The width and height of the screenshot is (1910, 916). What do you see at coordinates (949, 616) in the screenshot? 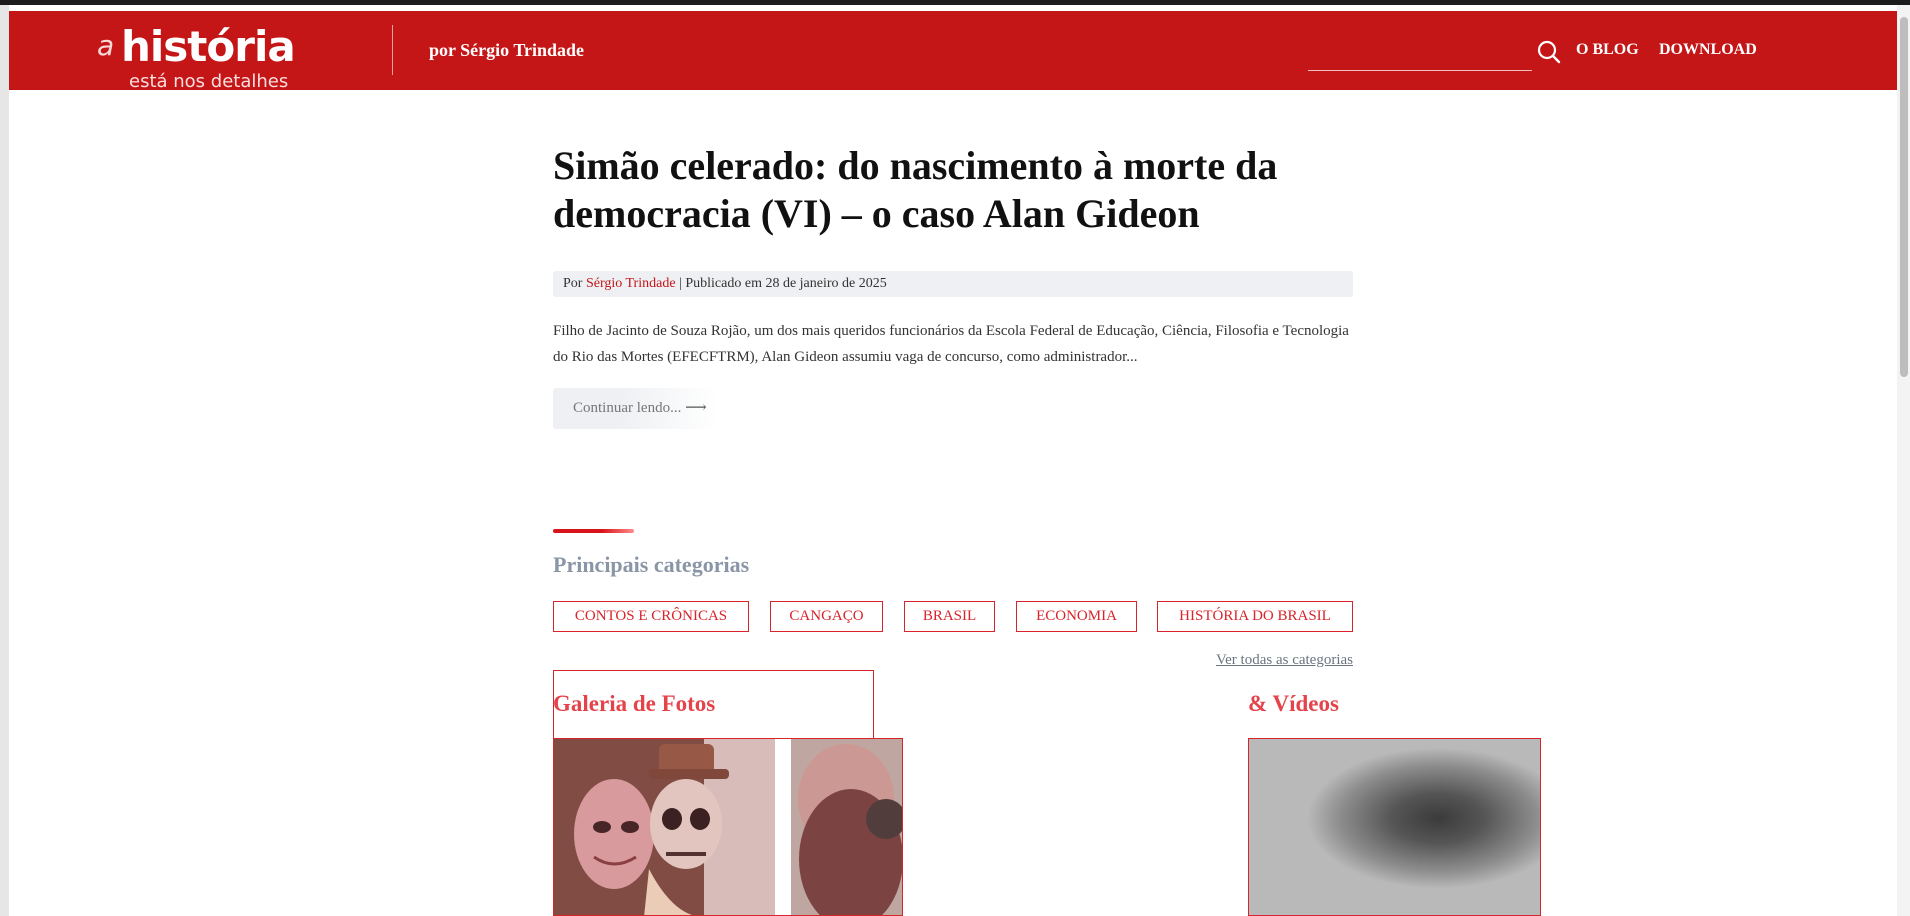
I see `category-brasil: BRASIL` at bounding box center [949, 616].